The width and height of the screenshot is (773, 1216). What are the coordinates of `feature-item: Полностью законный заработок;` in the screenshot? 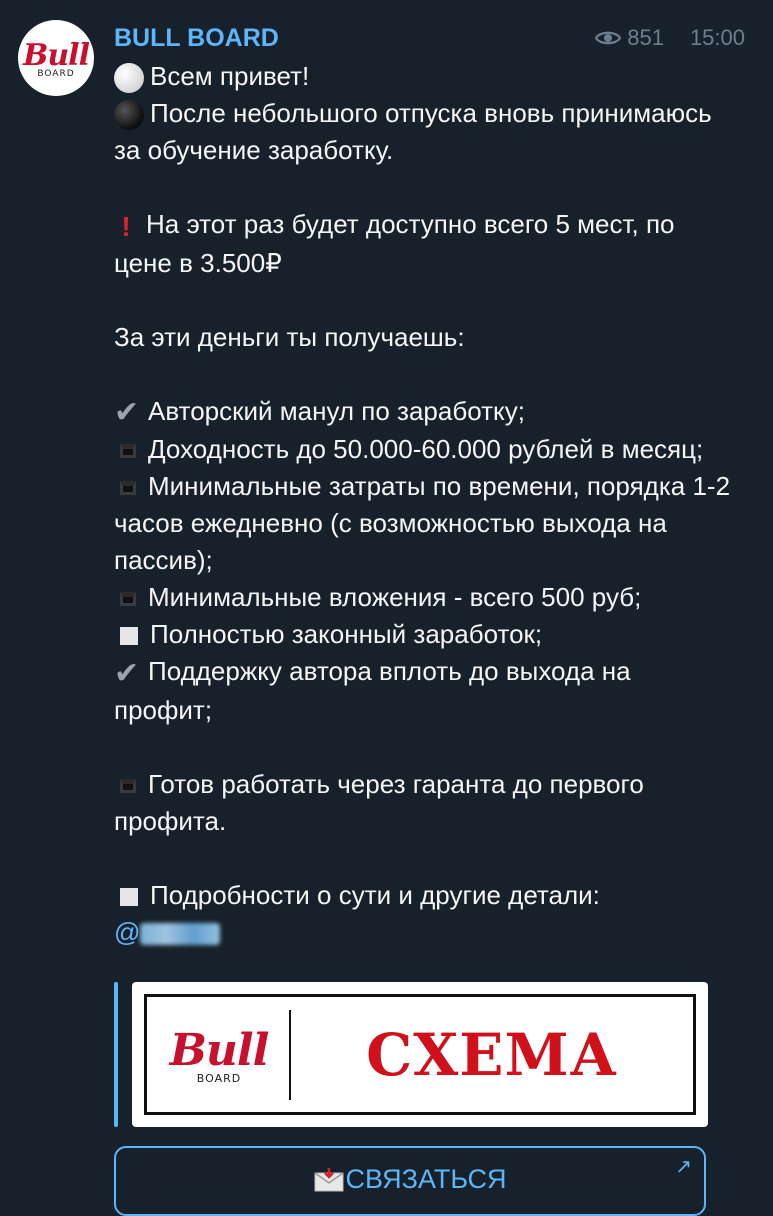 It's located at (424, 634).